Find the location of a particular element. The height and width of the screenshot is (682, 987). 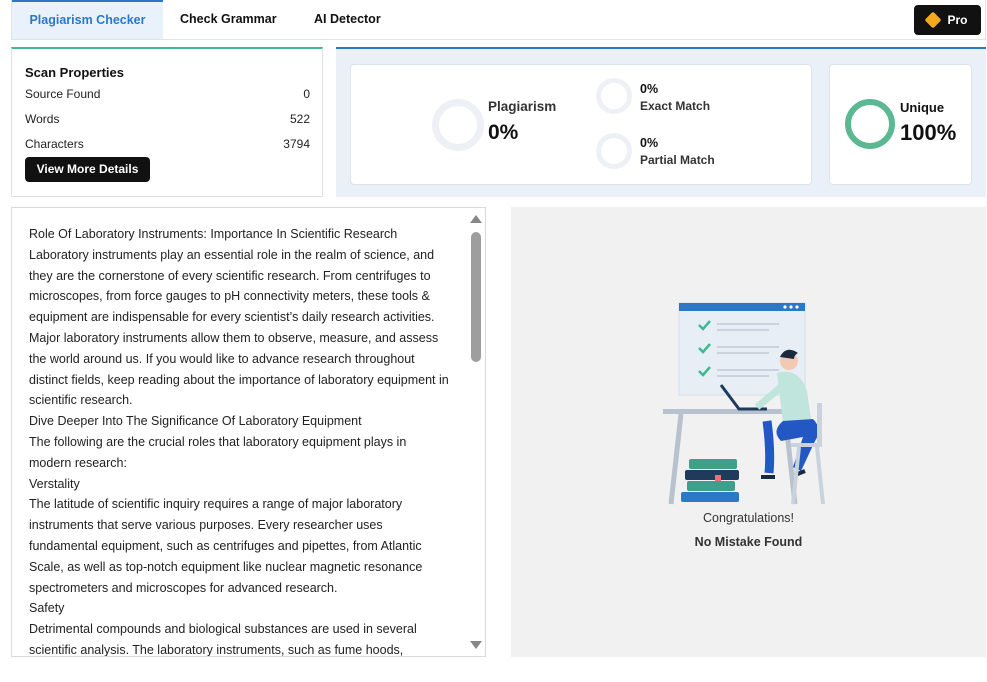

source-found-label: Source Found is located at coordinates (63, 94).